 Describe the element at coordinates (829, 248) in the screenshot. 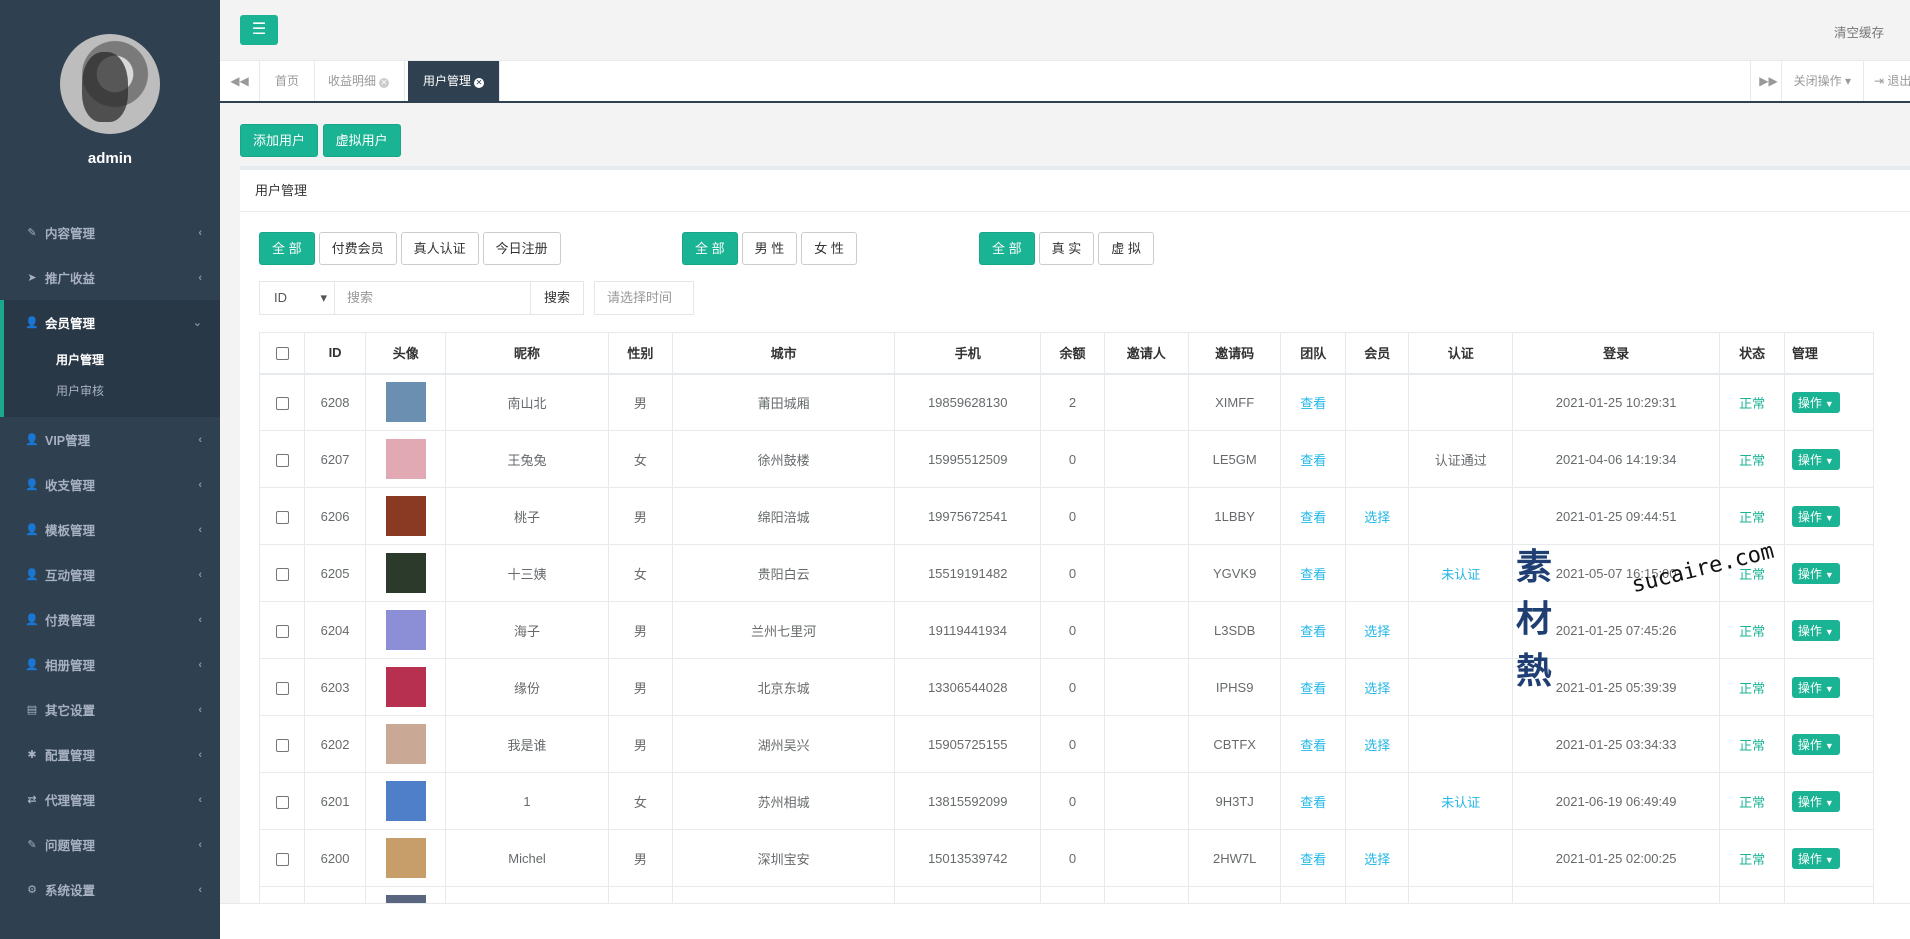

I see `filter-button: 女 性` at that location.